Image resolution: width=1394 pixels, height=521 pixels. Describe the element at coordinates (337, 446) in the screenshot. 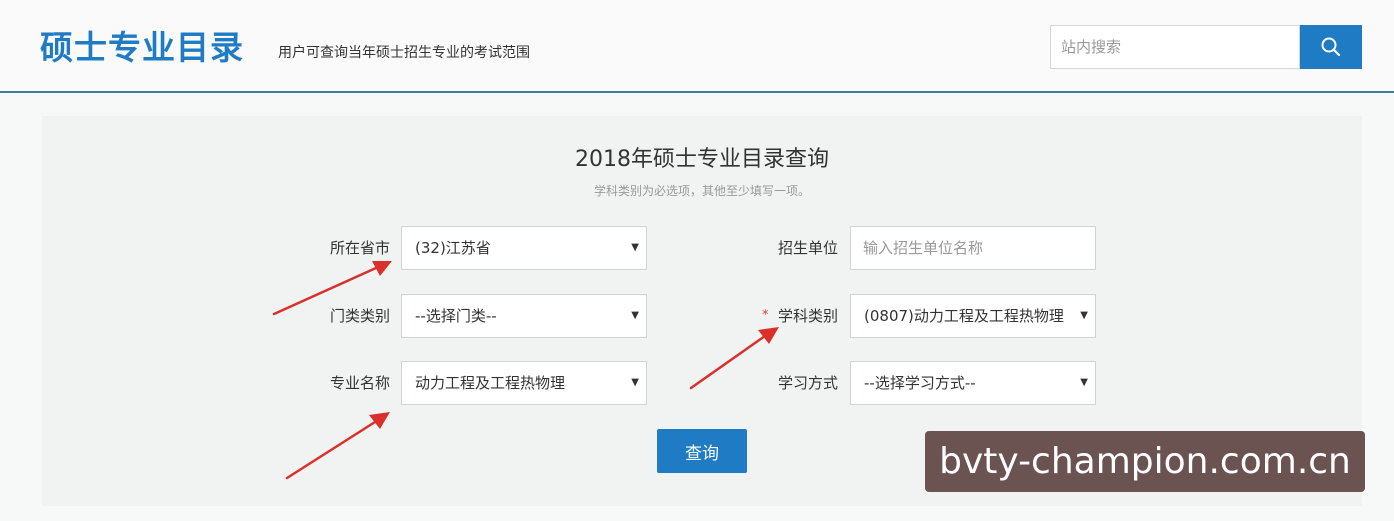

I see `arrow-to-major-icon` at that location.